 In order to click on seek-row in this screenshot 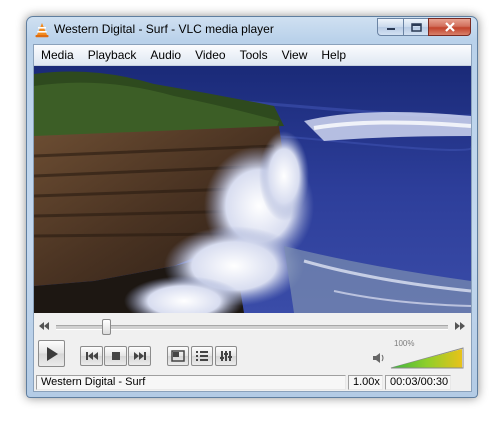, I will do `click(252, 326)`.